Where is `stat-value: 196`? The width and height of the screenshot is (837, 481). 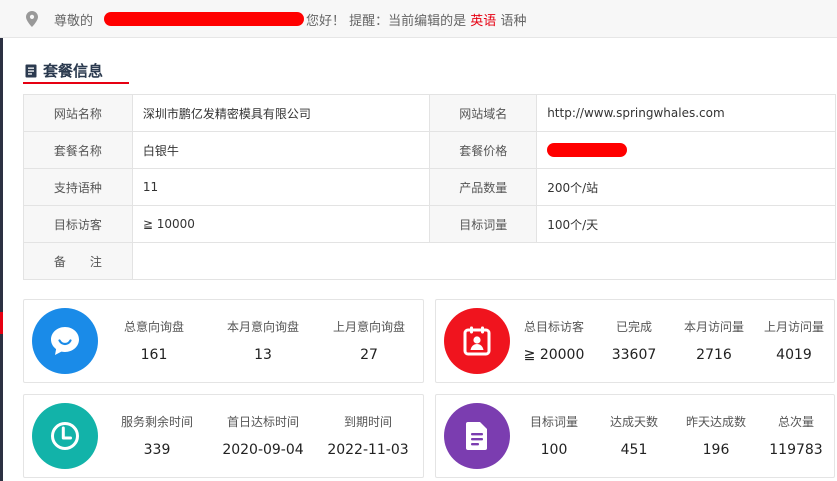 stat-value: 196 is located at coordinates (716, 450).